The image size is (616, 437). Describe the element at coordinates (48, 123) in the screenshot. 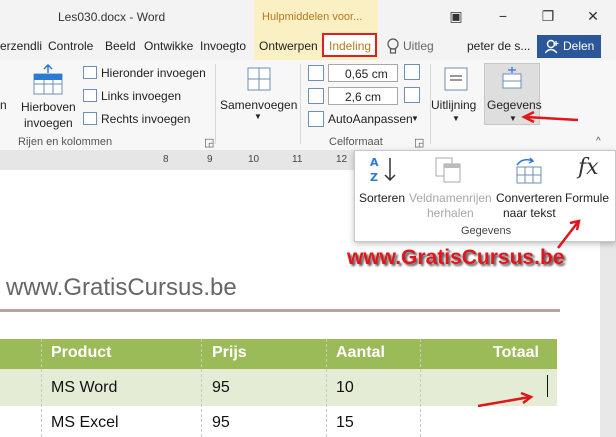

I see `insert-above-label-2: invoegen` at that location.